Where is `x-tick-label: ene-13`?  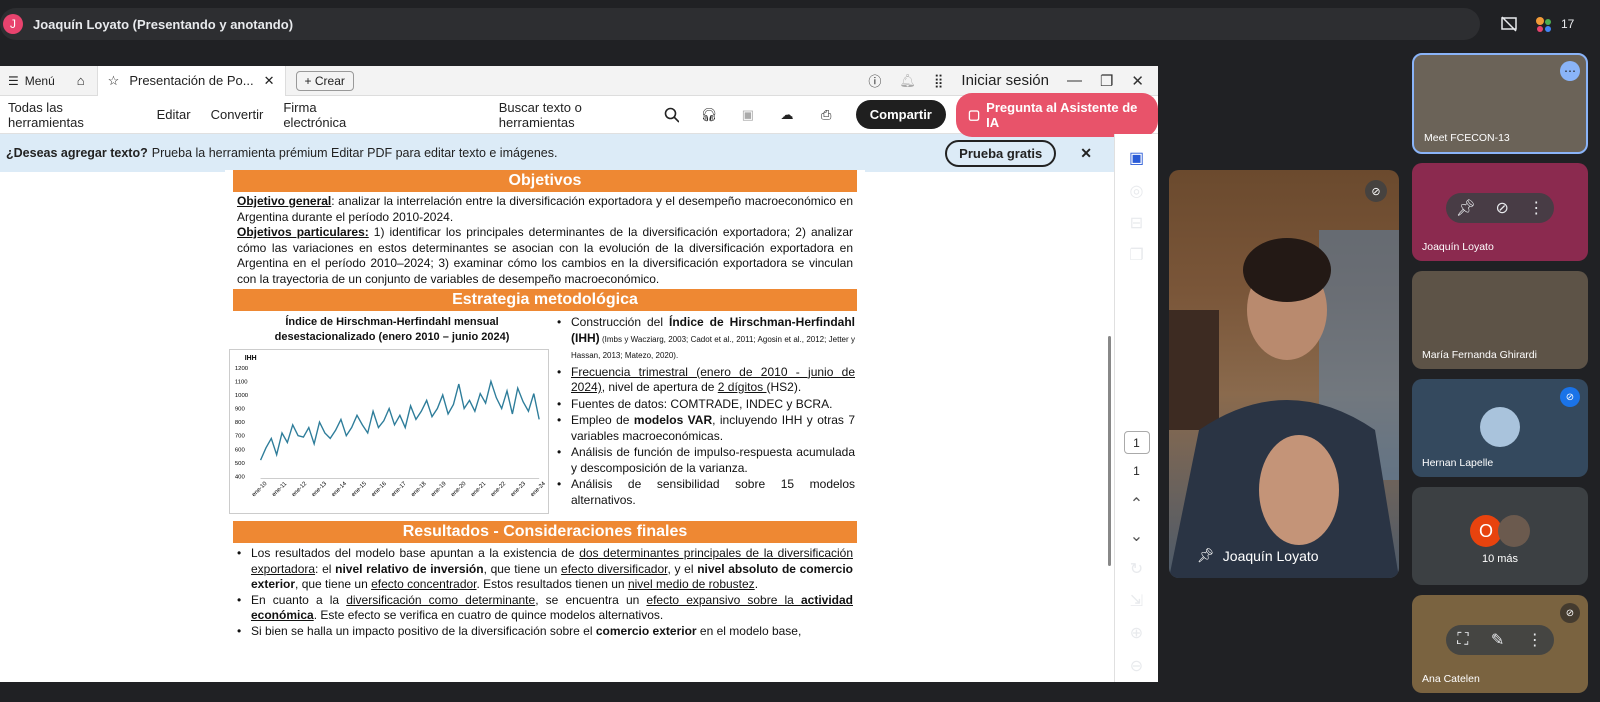
x-tick-label: ene-13 is located at coordinates (320, 489).